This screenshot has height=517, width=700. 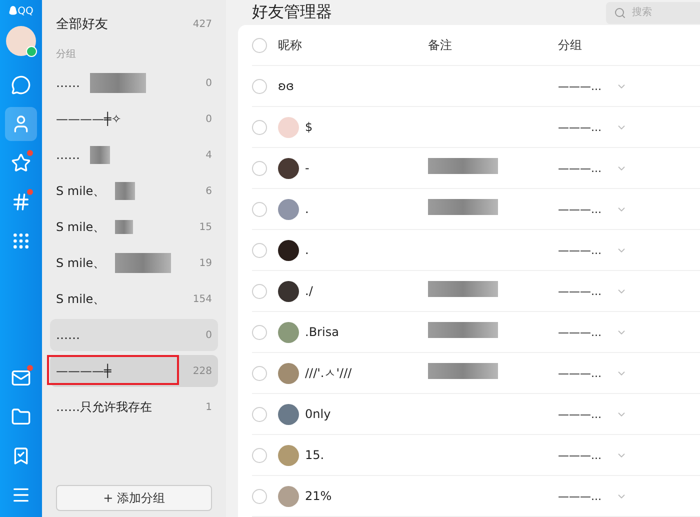 What do you see at coordinates (318, 496) in the screenshot?
I see `nickname-text: 21%` at bounding box center [318, 496].